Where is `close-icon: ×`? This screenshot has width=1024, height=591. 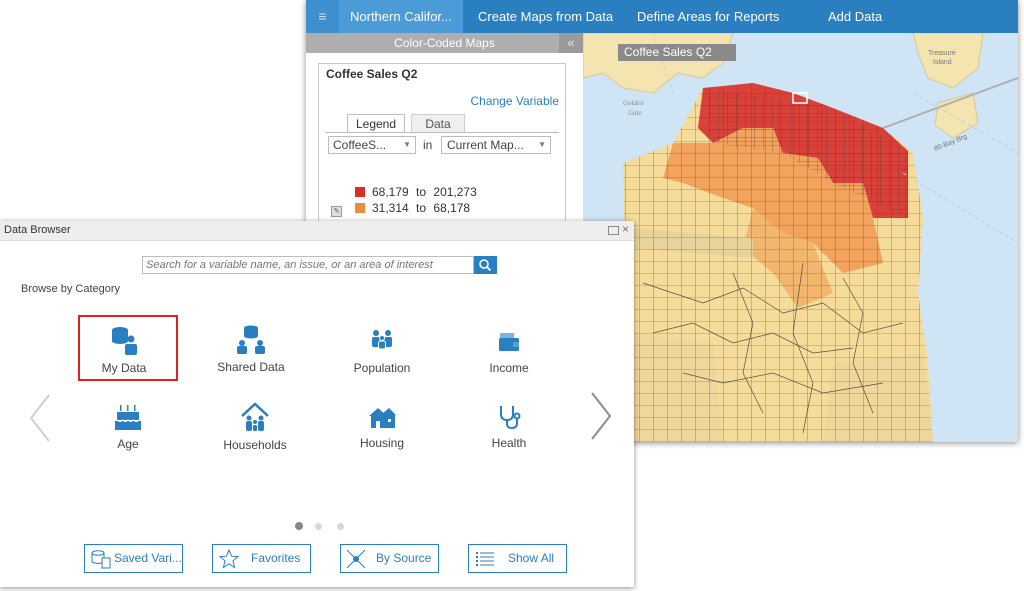
close-icon: × is located at coordinates (625, 229).